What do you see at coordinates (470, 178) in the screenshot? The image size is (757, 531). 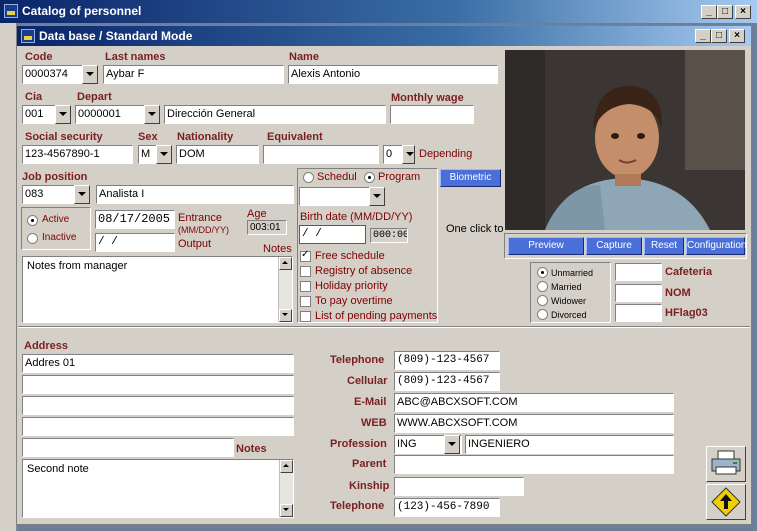 I see `biometric-button: Biometric` at bounding box center [470, 178].